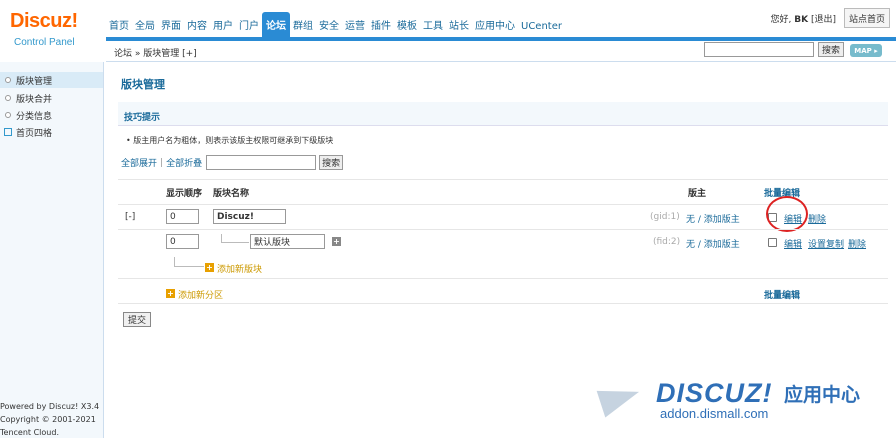  What do you see at coordinates (495, 25) in the screenshot?
I see `nav-app-center: 应用中心` at bounding box center [495, 25].